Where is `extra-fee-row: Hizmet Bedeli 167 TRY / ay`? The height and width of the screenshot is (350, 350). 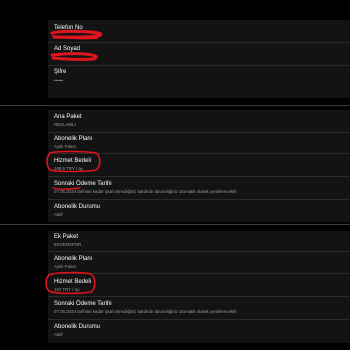
extra-fee-row: Hizmet Bedeli 167 TRY / ay is located at coordinates (199, 285).